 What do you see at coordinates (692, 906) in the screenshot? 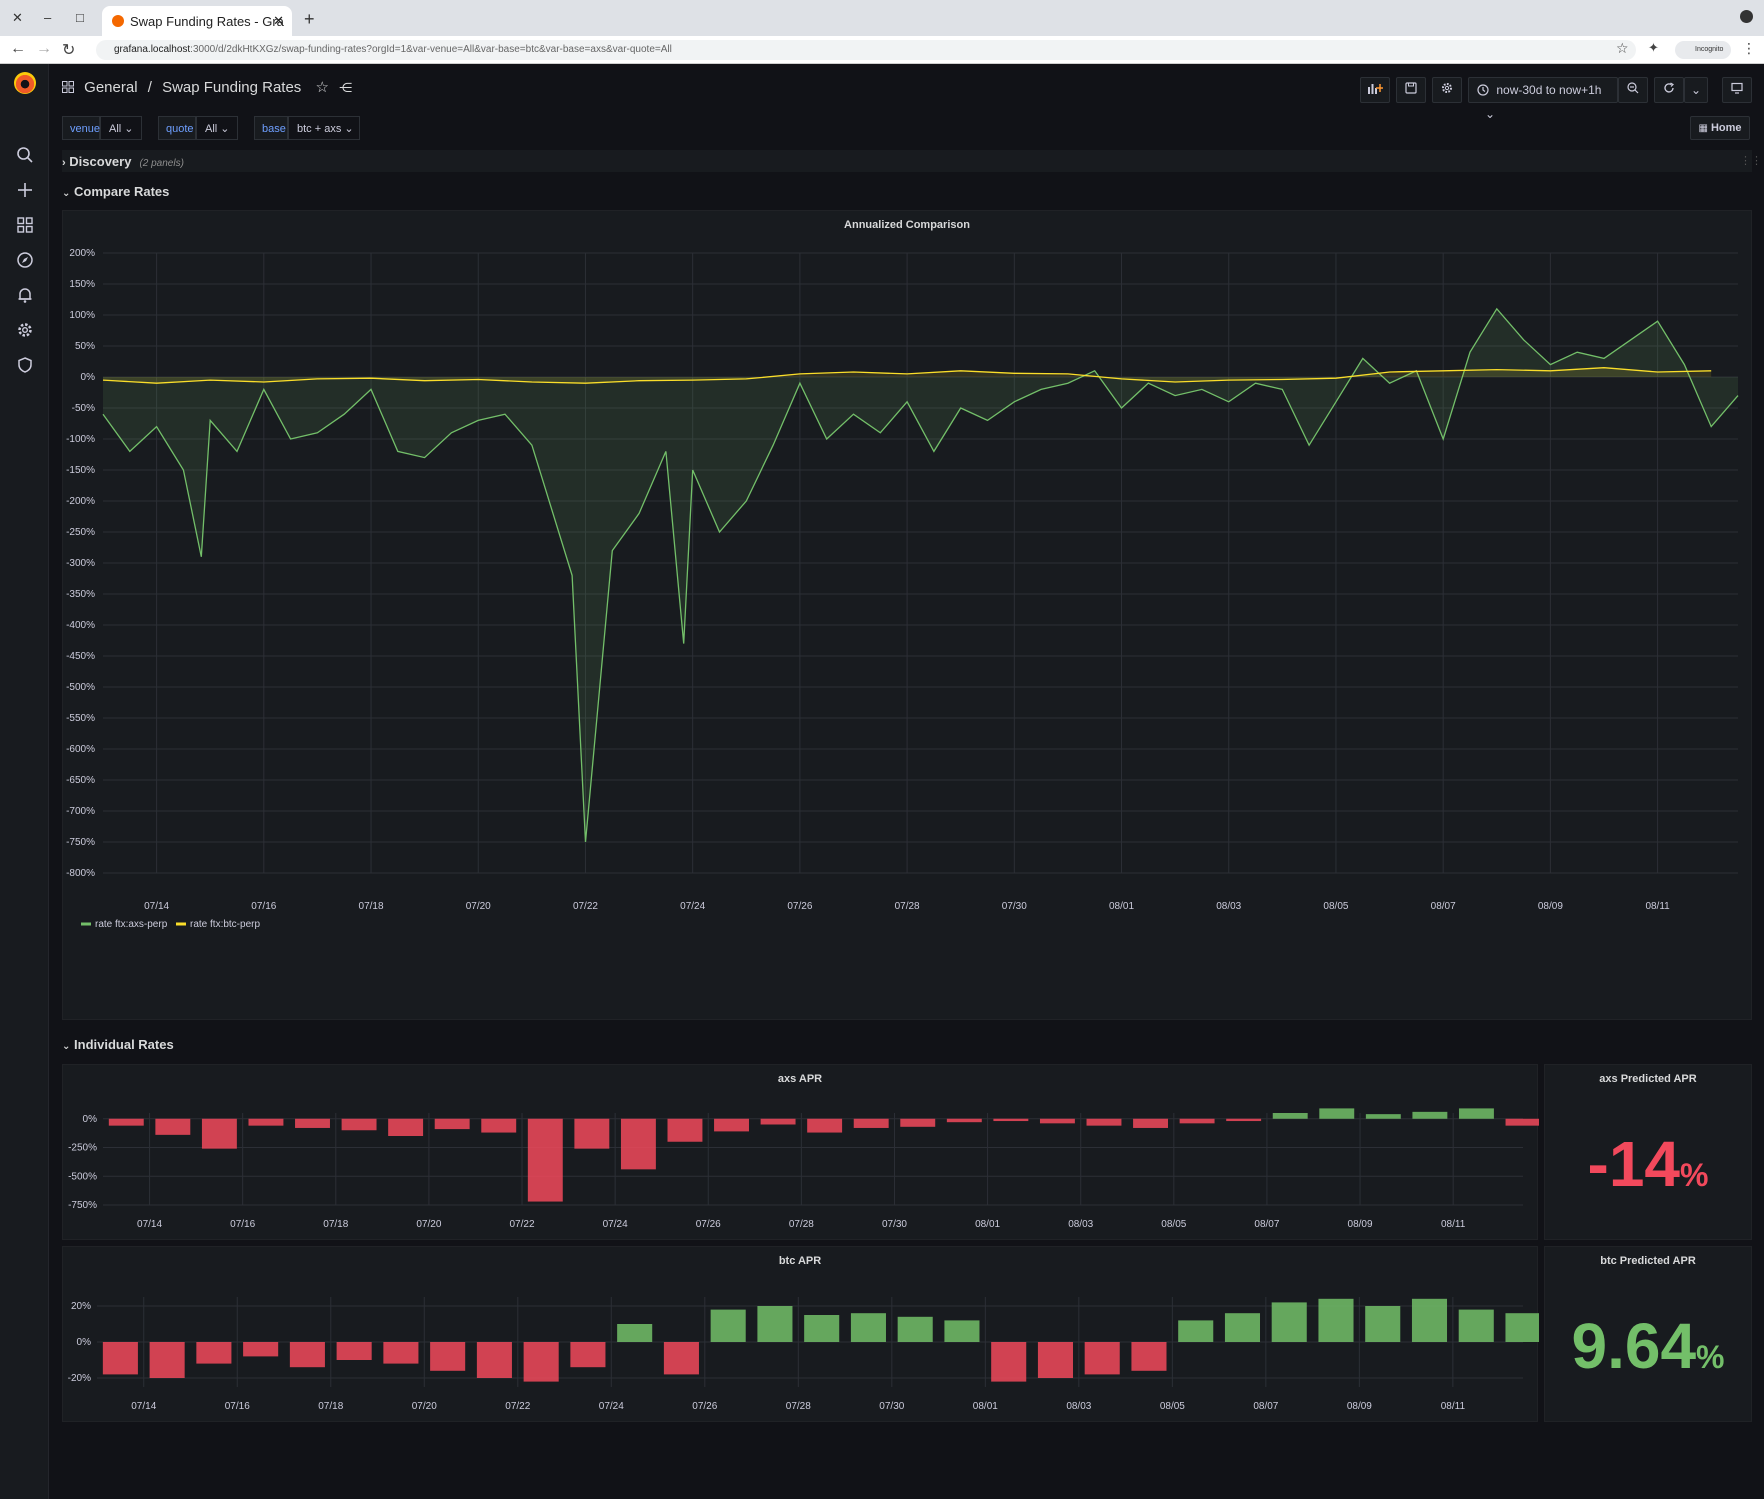
I see `x-tick-label: 07/24` at bounding box center [692, 906].